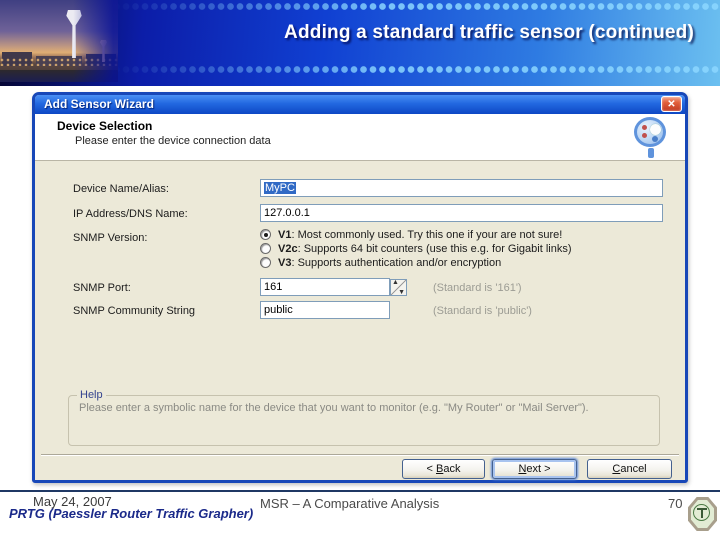 This screenshot has height=540, width=720. What do you see at coordinates (360, 455) in the screenshot?
I see `button-separator` at bounding box center [360, 455].